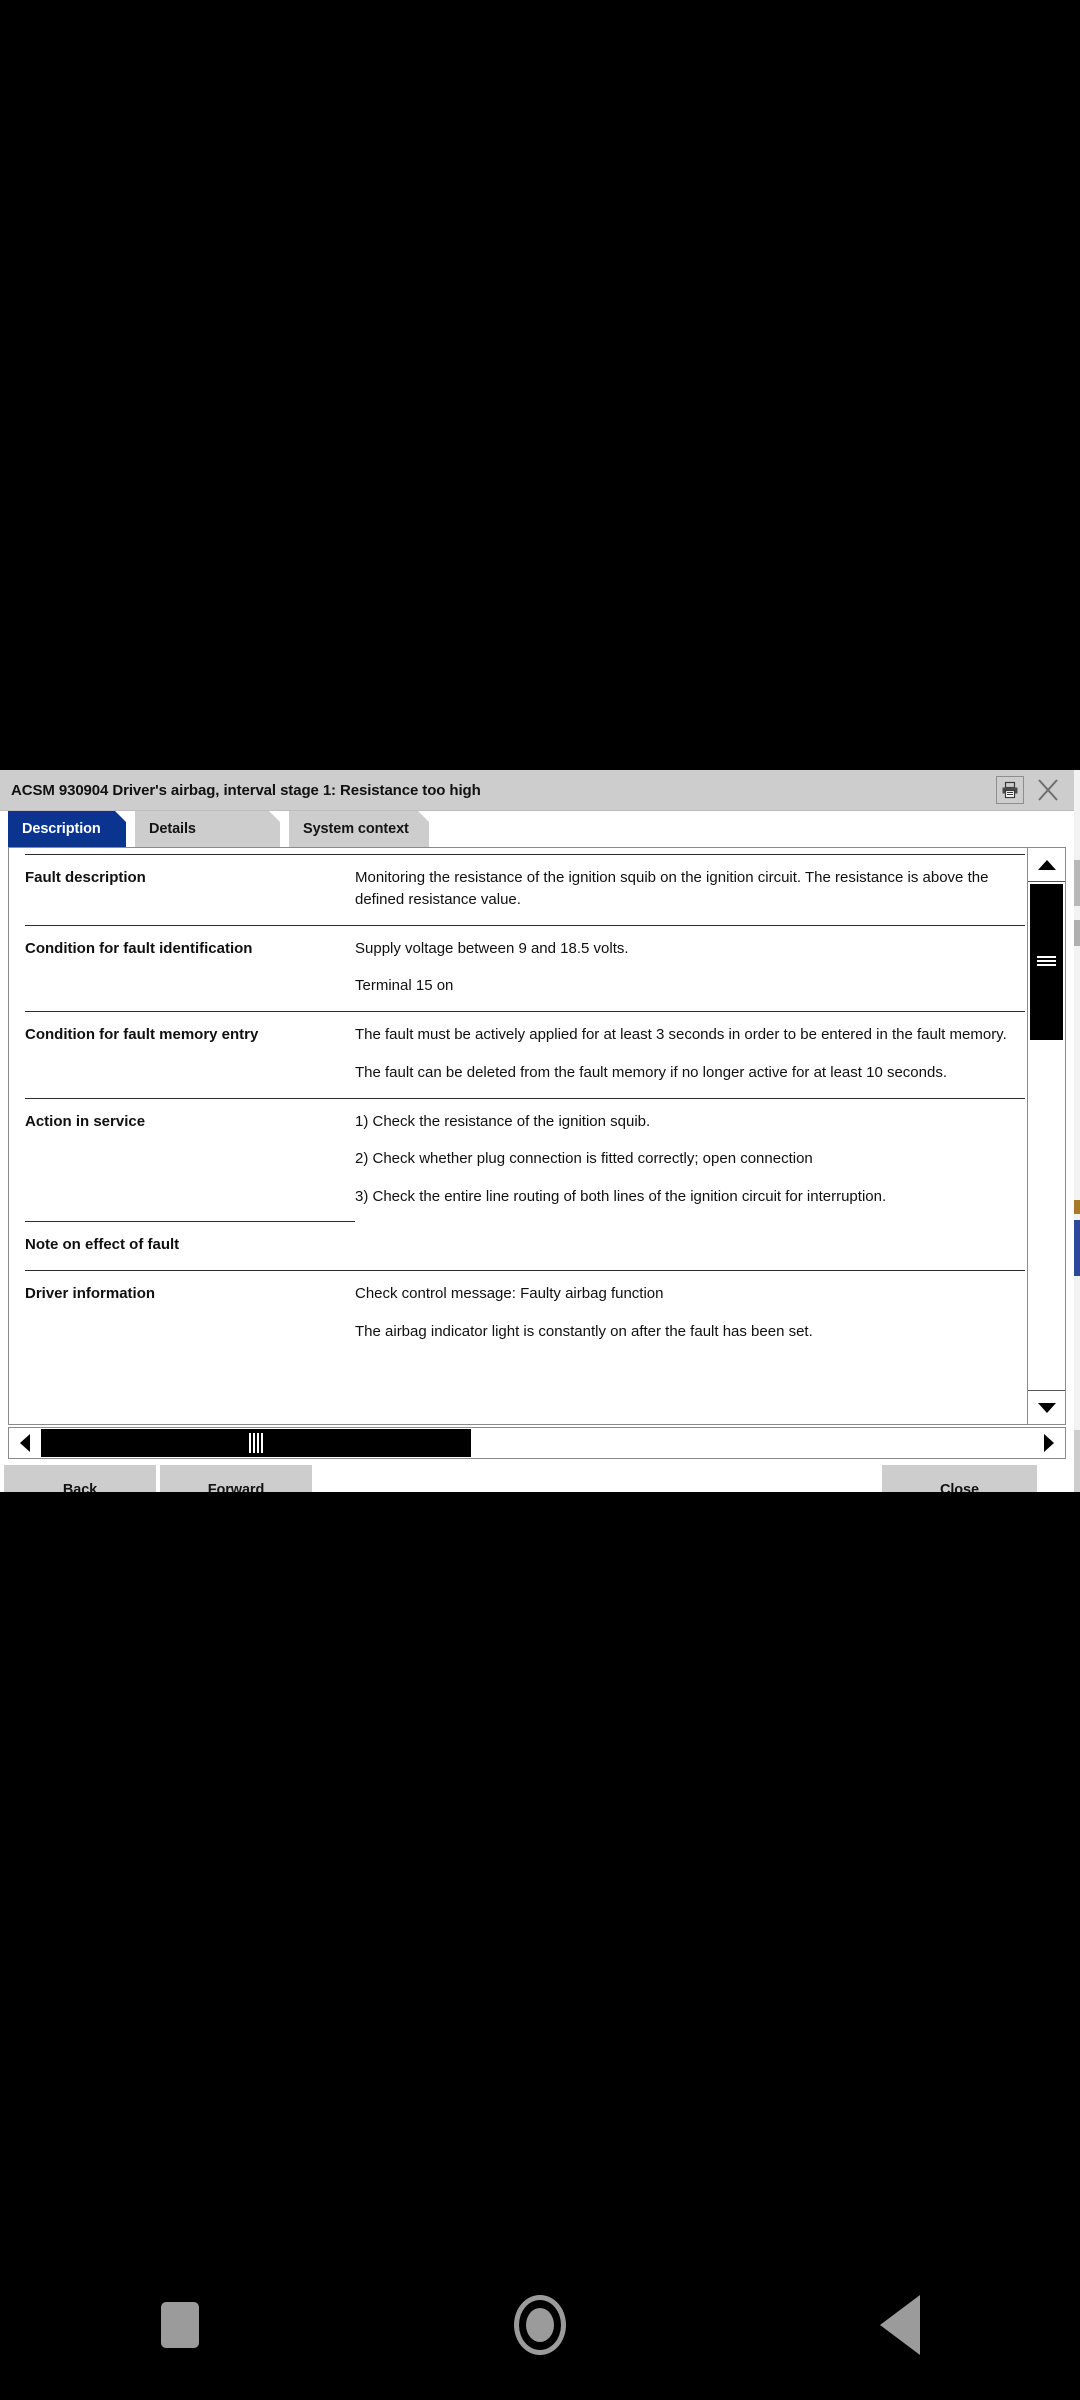  What do you see at coordinates (80, 1478) in the screenshot?
I see `back-button: Back` at bounding box center [80, 1478].